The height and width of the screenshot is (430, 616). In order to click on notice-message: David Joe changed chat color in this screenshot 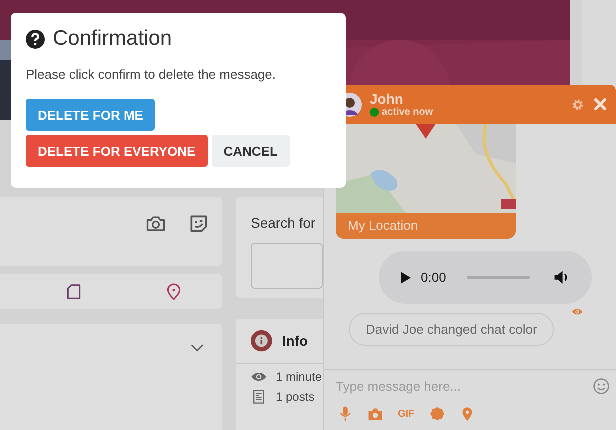, I will do `click(451, 329)`.